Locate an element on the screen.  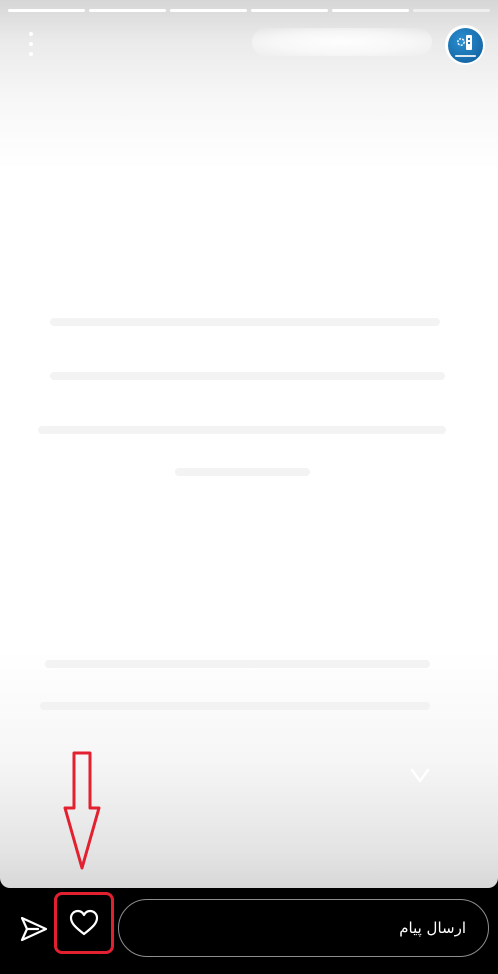
story-progress-bar is located at coordinates (249, 10).